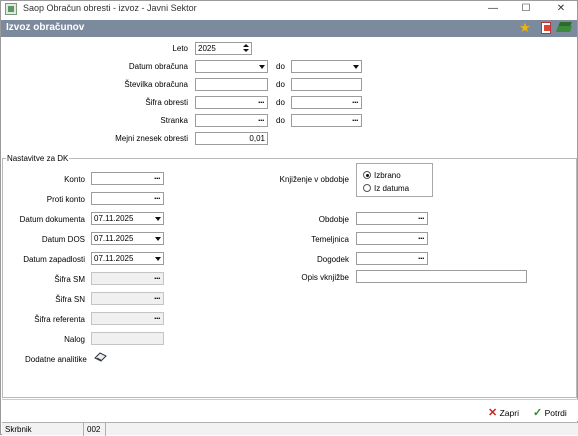 The width and height of the screenshot is (578, 436). What do you see at coordinates (246, 48) in the screenshot?
I see `leto-spinner` at bounding box center [246, 48].